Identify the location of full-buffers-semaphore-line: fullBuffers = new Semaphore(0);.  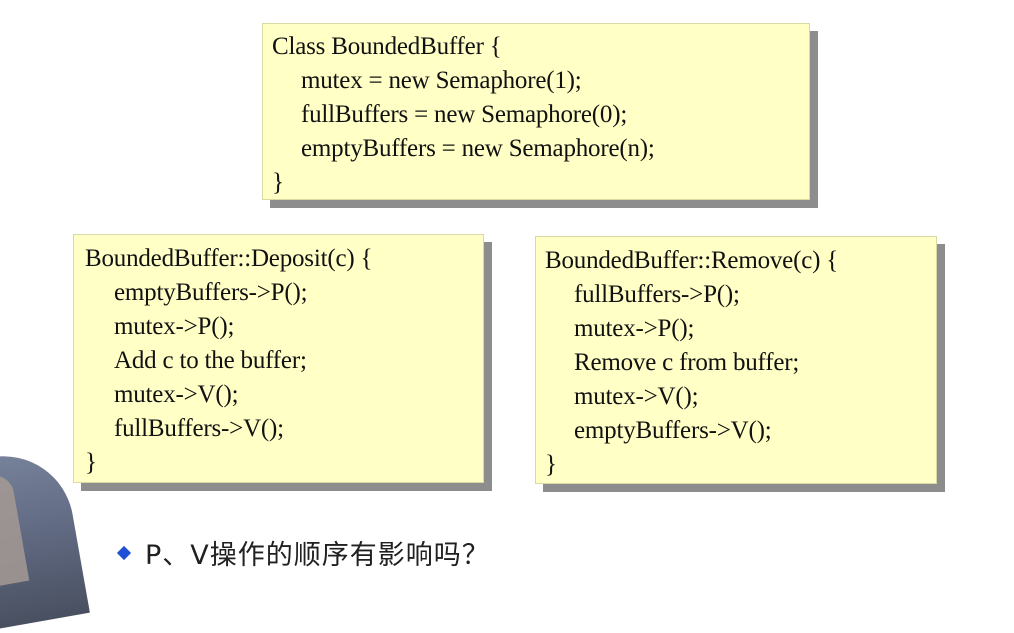
(464, 114).